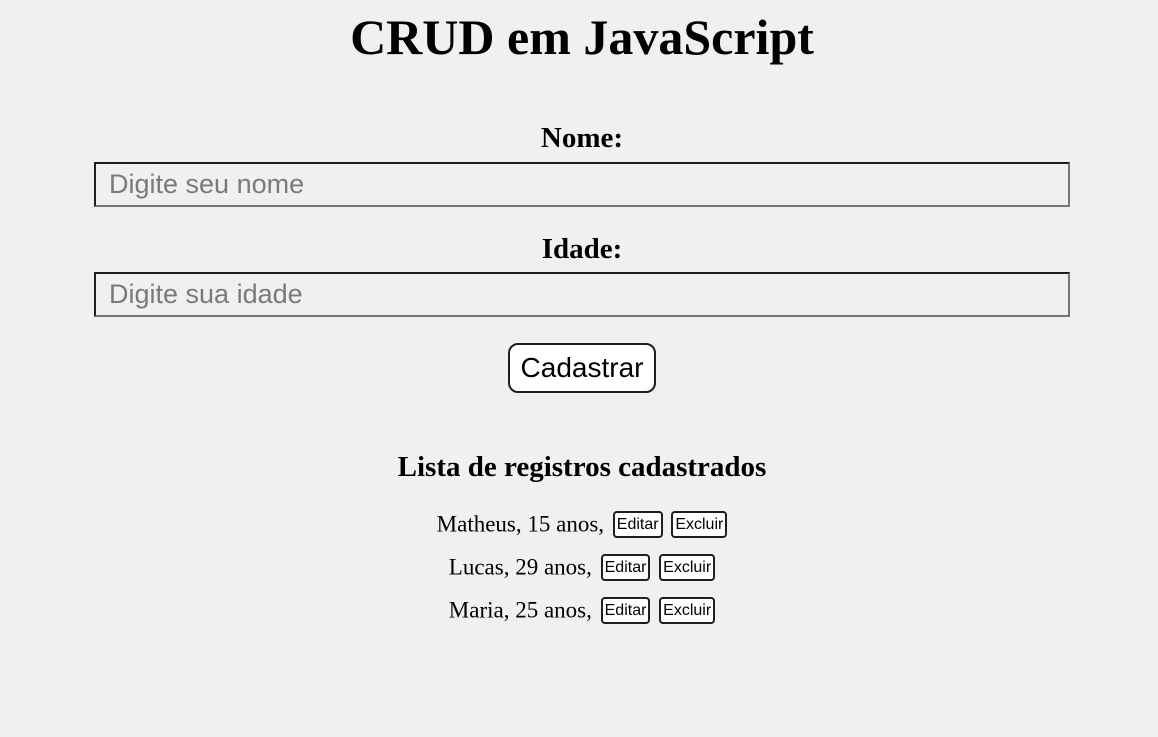 The width and height of the screenshot is (1158, 737). I want to click on name-input, so click(582, 184).